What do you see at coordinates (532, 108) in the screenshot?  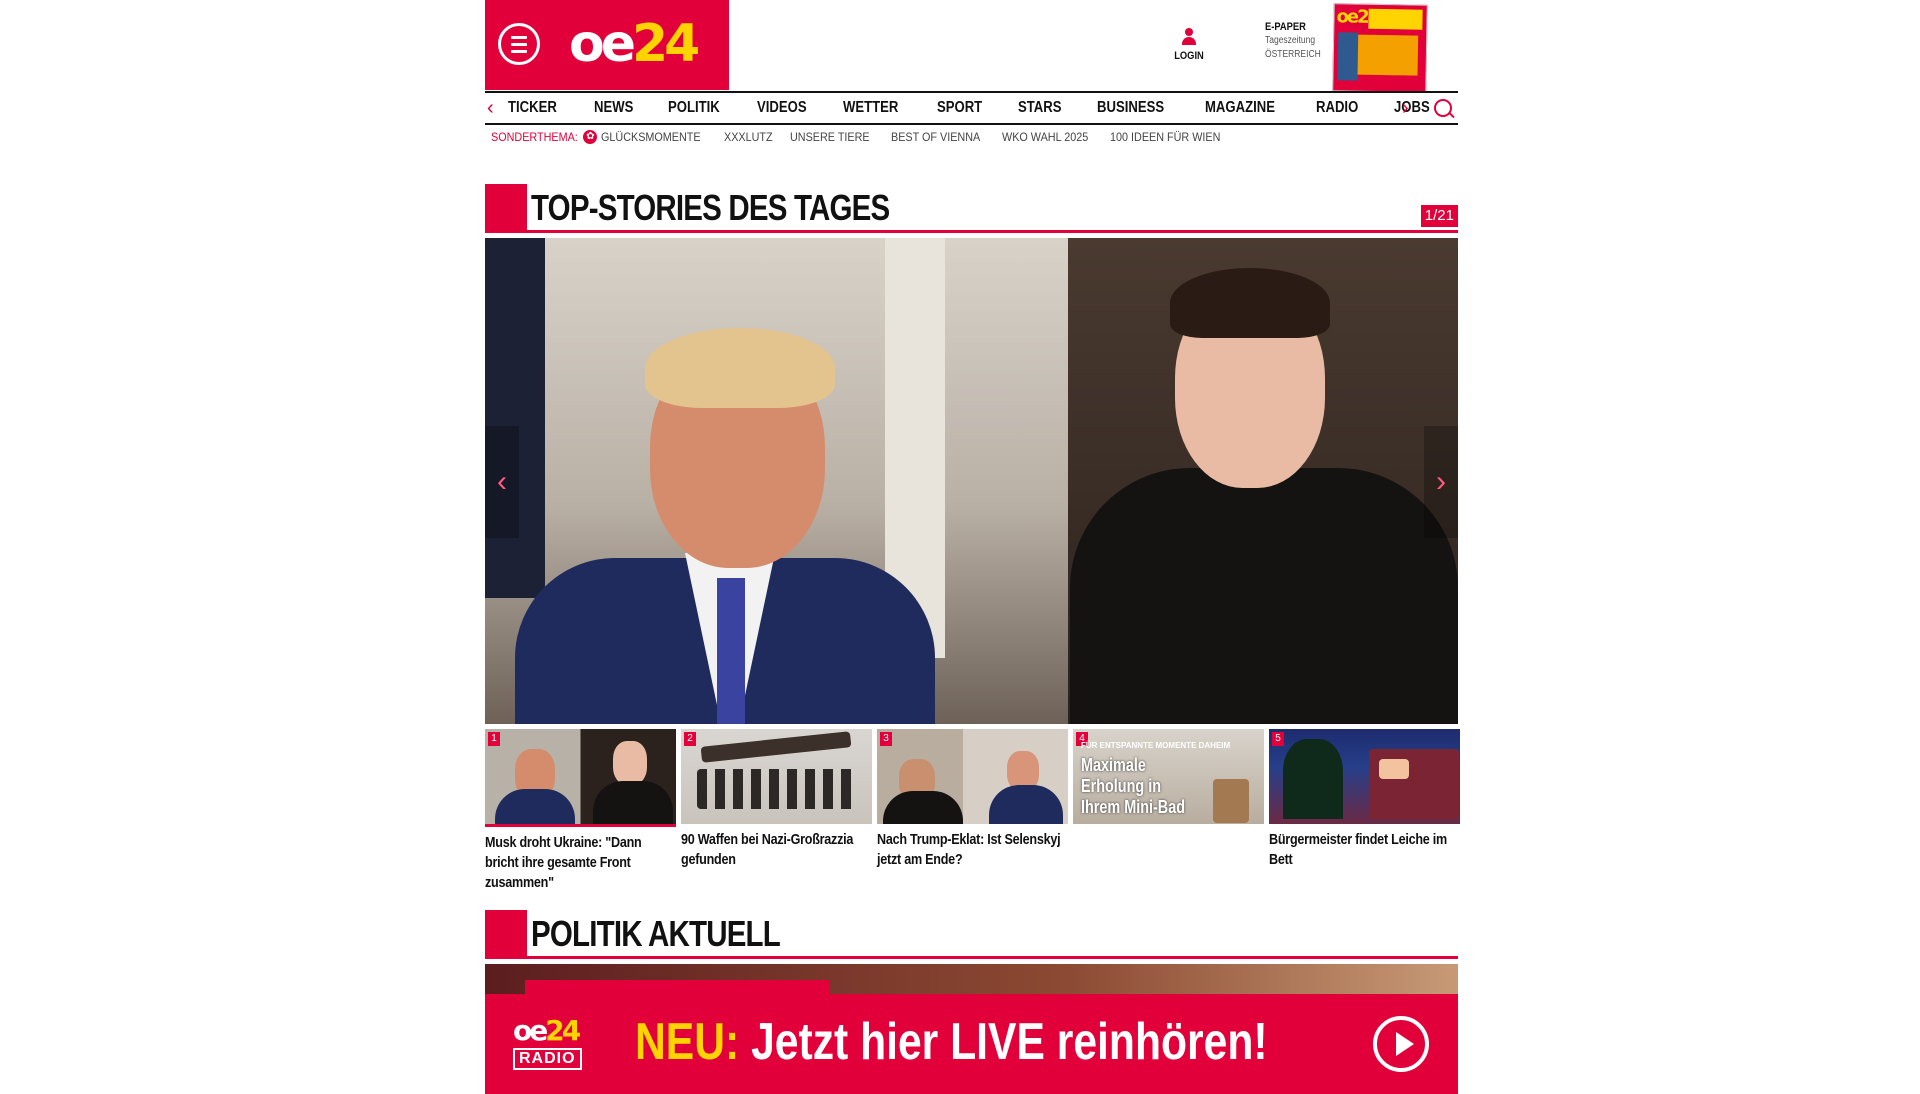 I see `nav-item-ticker: TICKER` at bounding box center [532, 108].